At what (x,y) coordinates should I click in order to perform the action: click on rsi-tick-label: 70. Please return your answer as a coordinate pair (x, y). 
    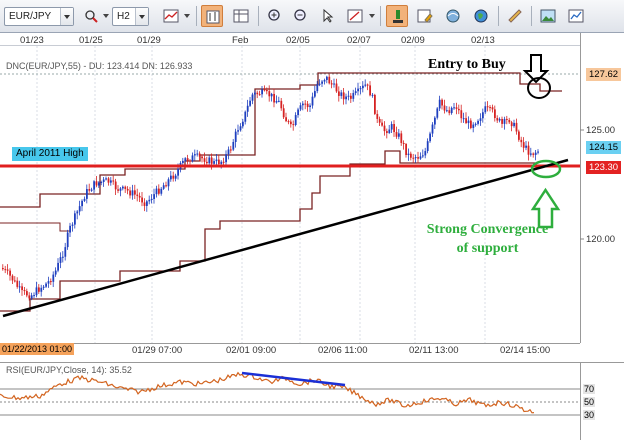
    Looking at the image, I should click on (589, 389).